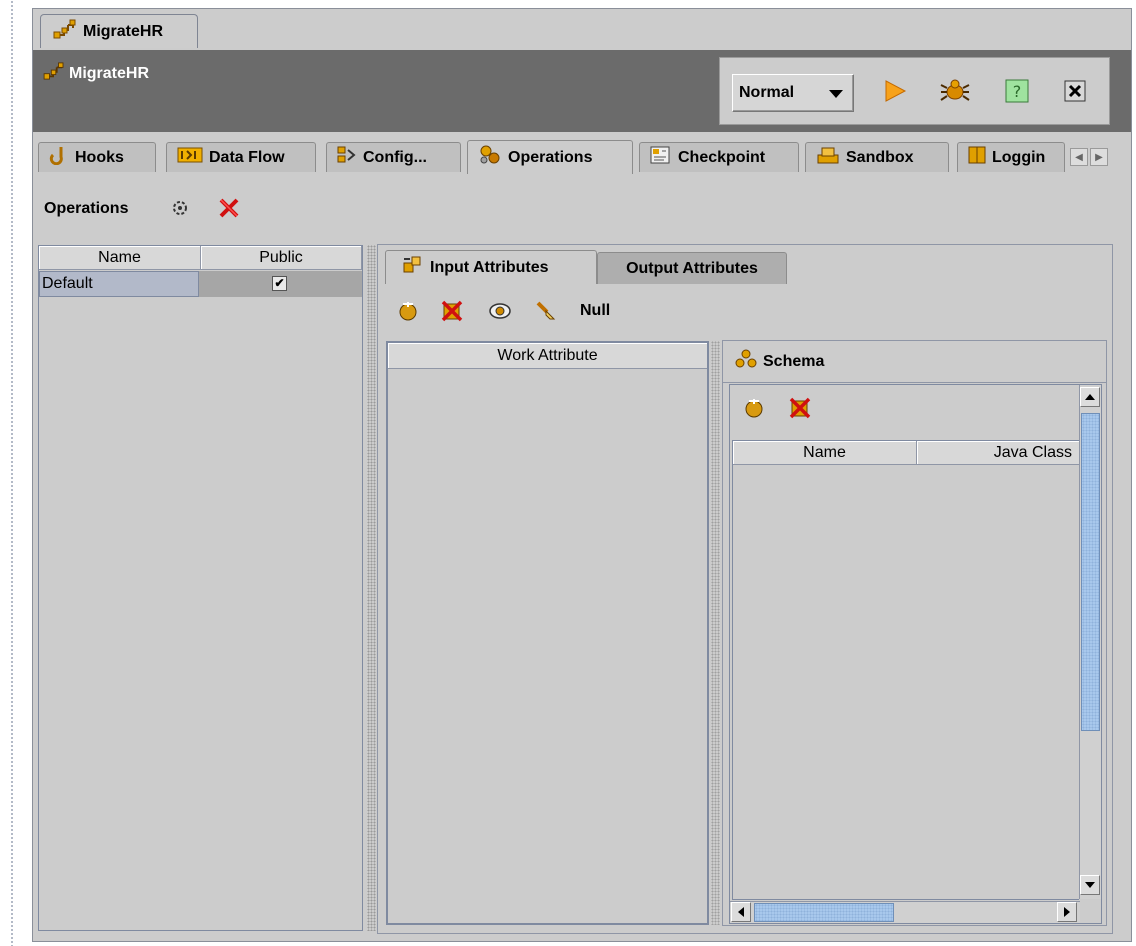 This screenshot has height=946, width=1136. I want to click on arrow-right-icon, so click(1067, 912).